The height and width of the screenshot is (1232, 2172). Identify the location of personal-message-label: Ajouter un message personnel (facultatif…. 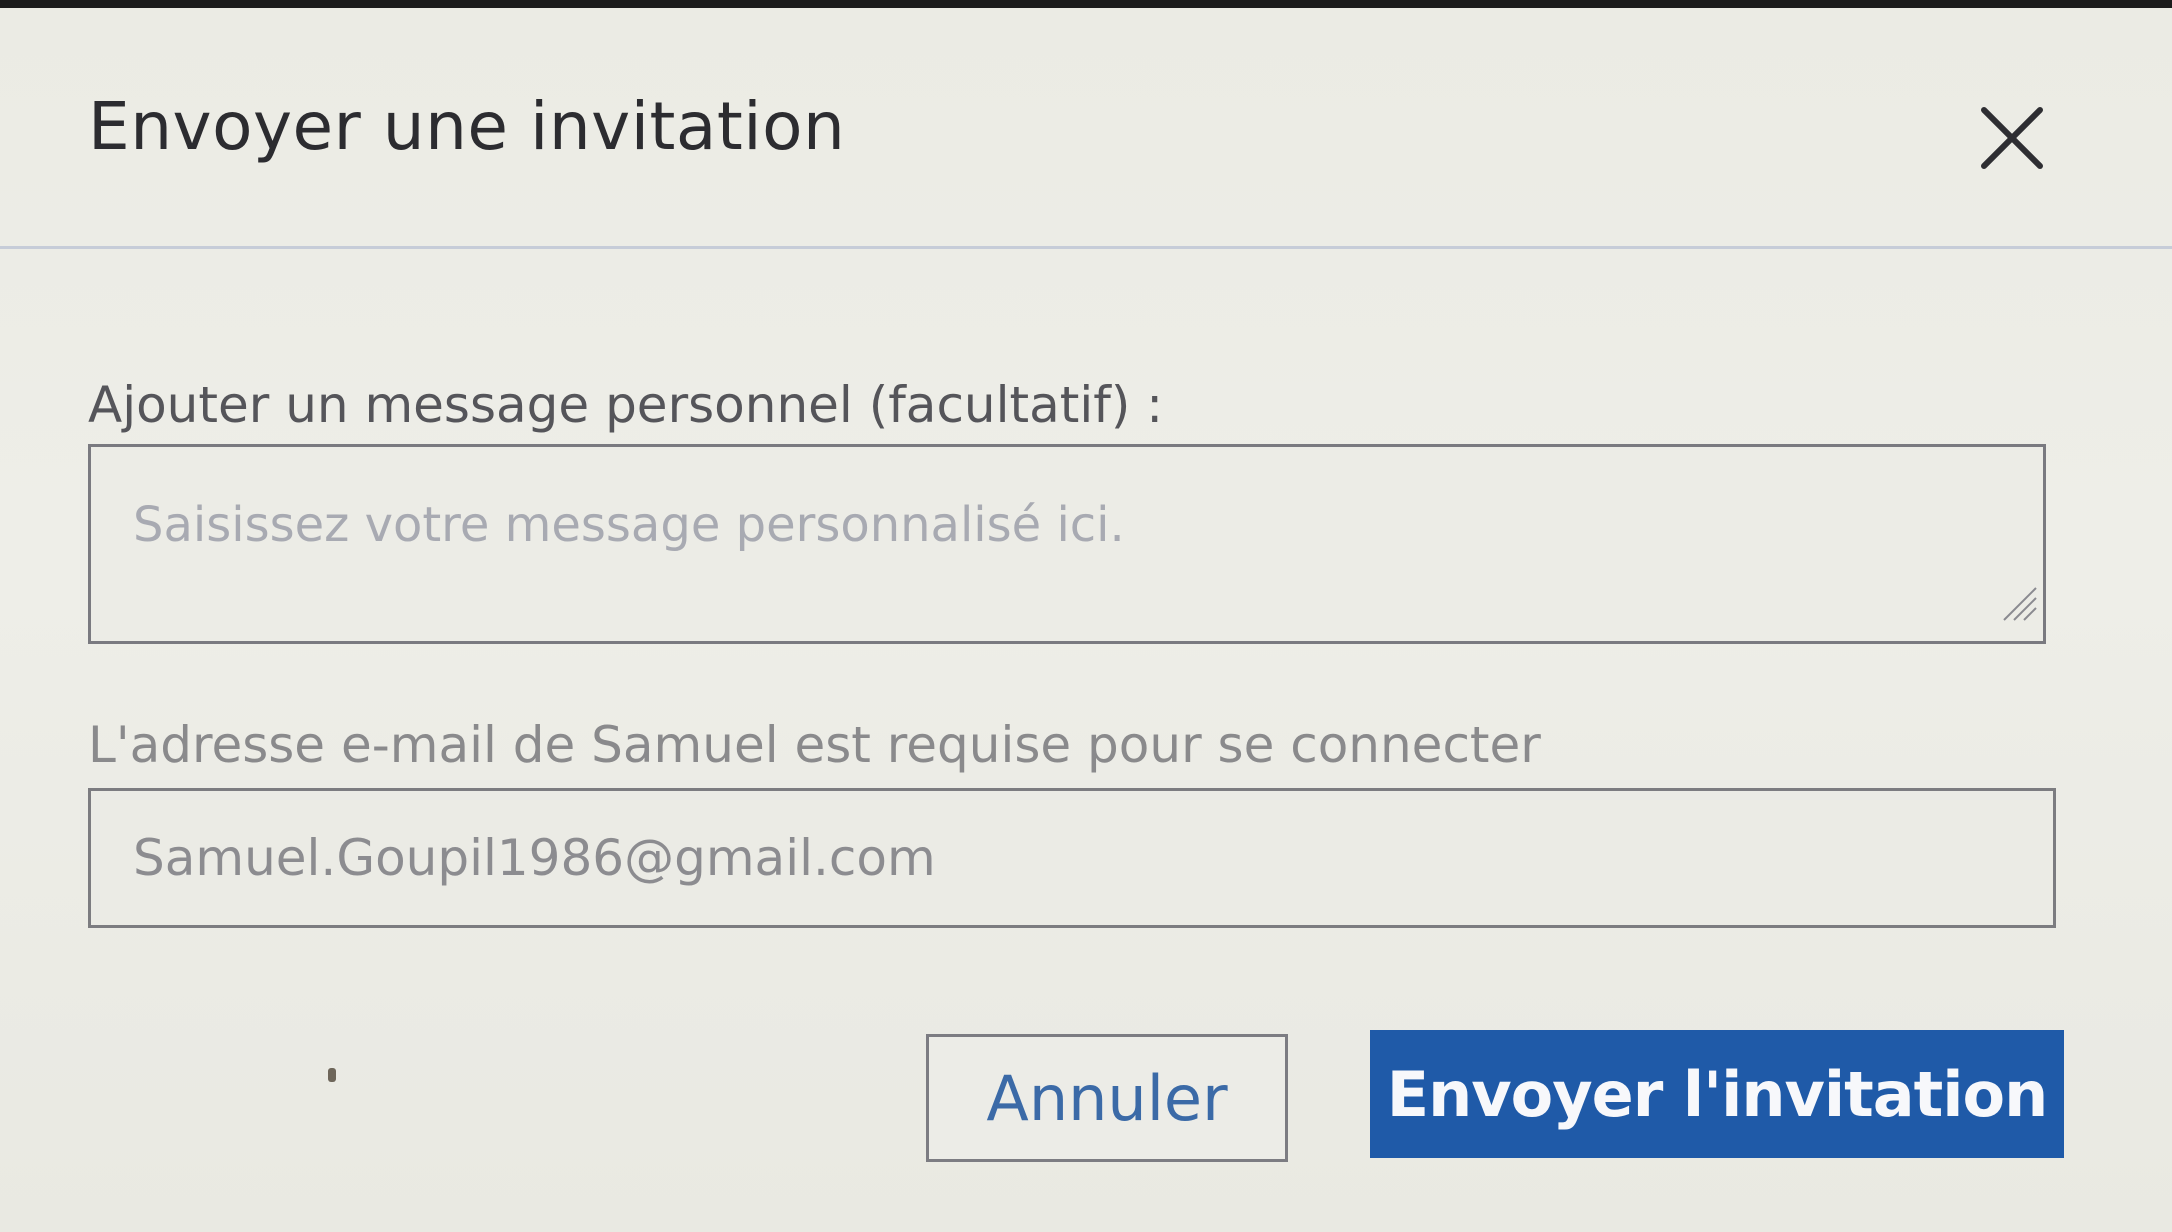
(626, 405).